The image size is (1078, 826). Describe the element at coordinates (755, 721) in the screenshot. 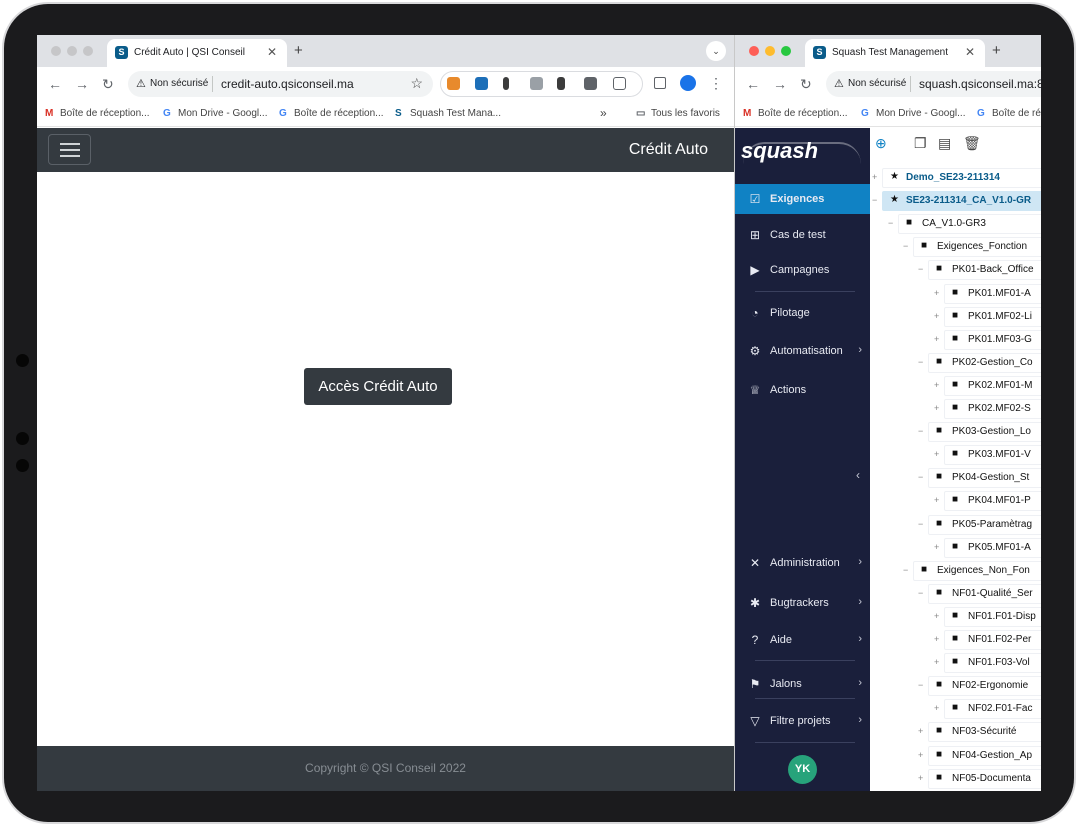

I see `filter-icon: ▽` at that location.